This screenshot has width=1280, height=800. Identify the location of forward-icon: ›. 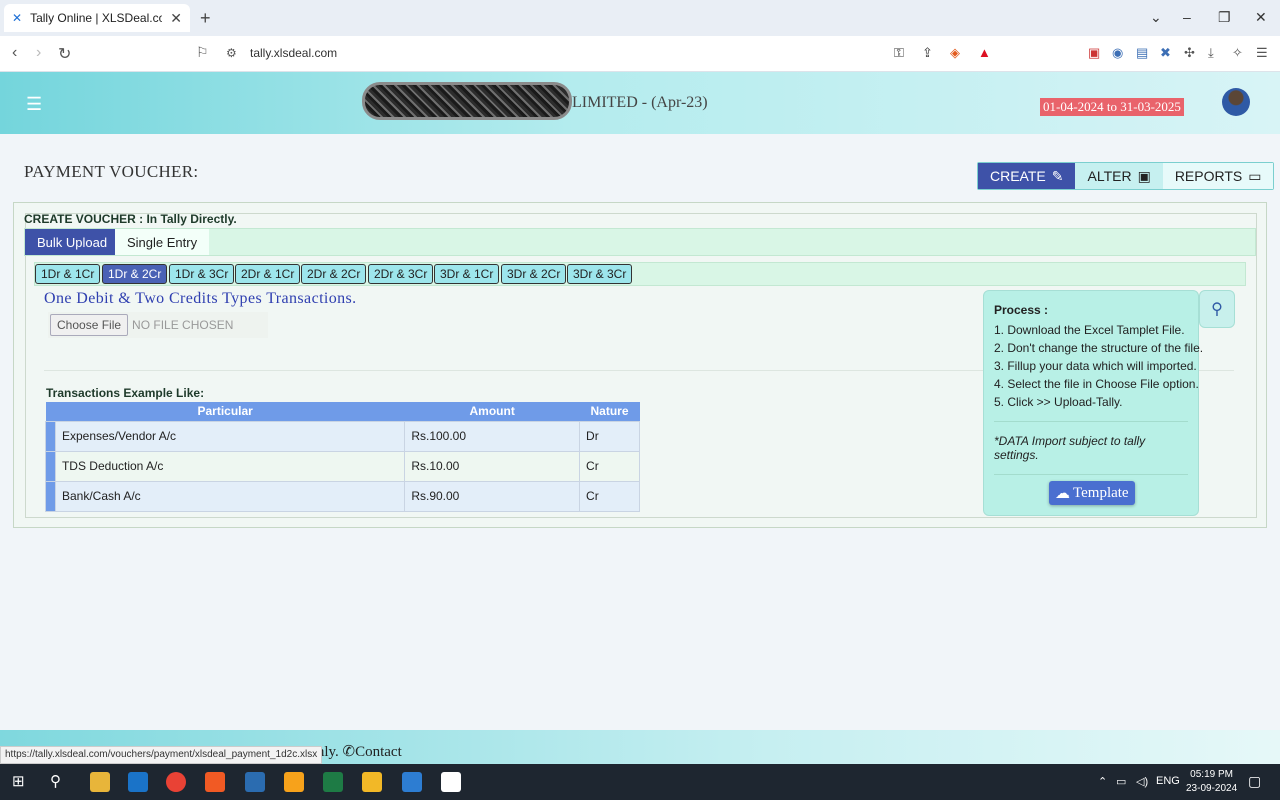
(38, 53).